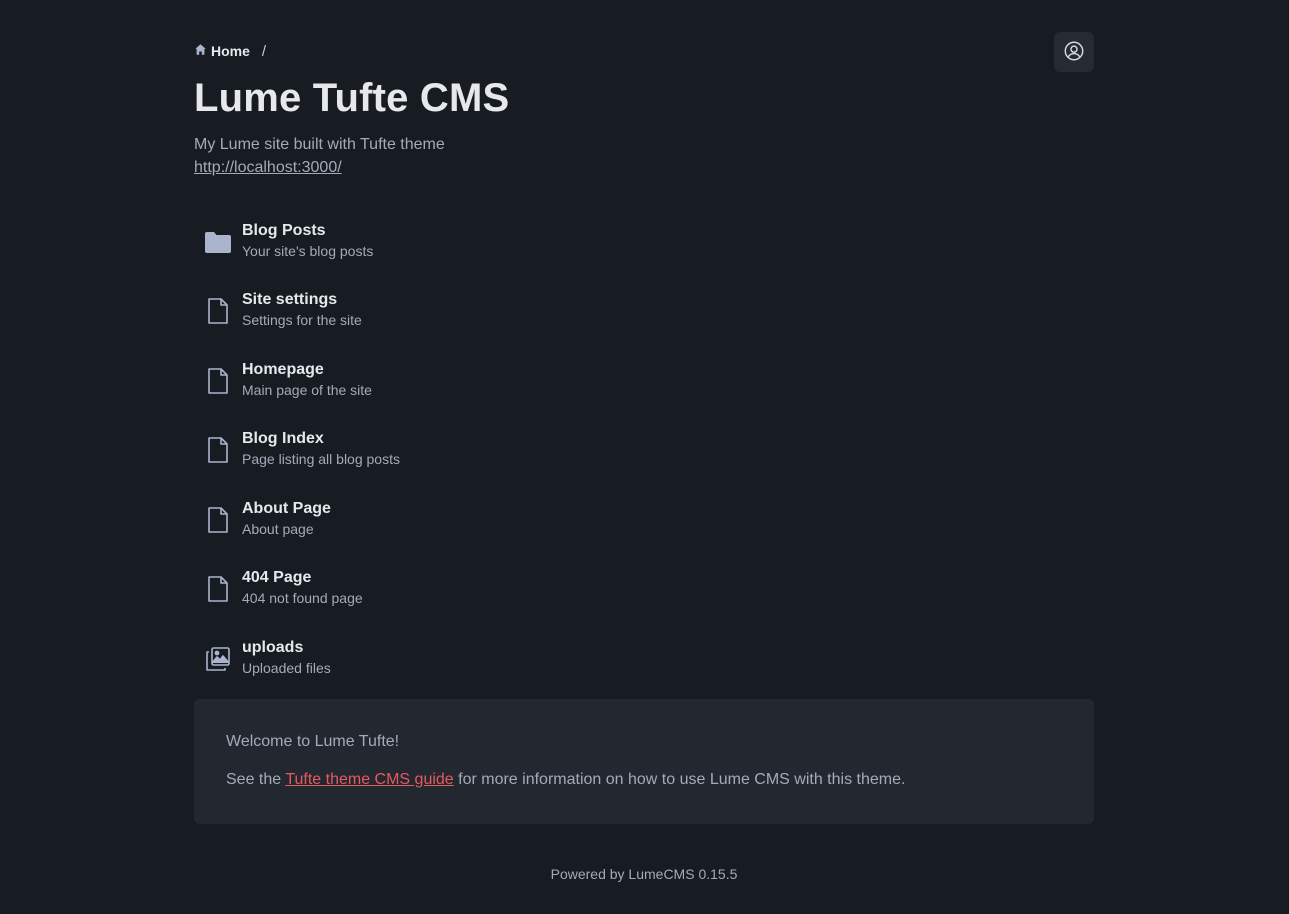 The image size is (1289, 914). Describe the element at coordinates (321, 459) in the screenshot. I see `collection-description: Page listing all blog posts` at that location.